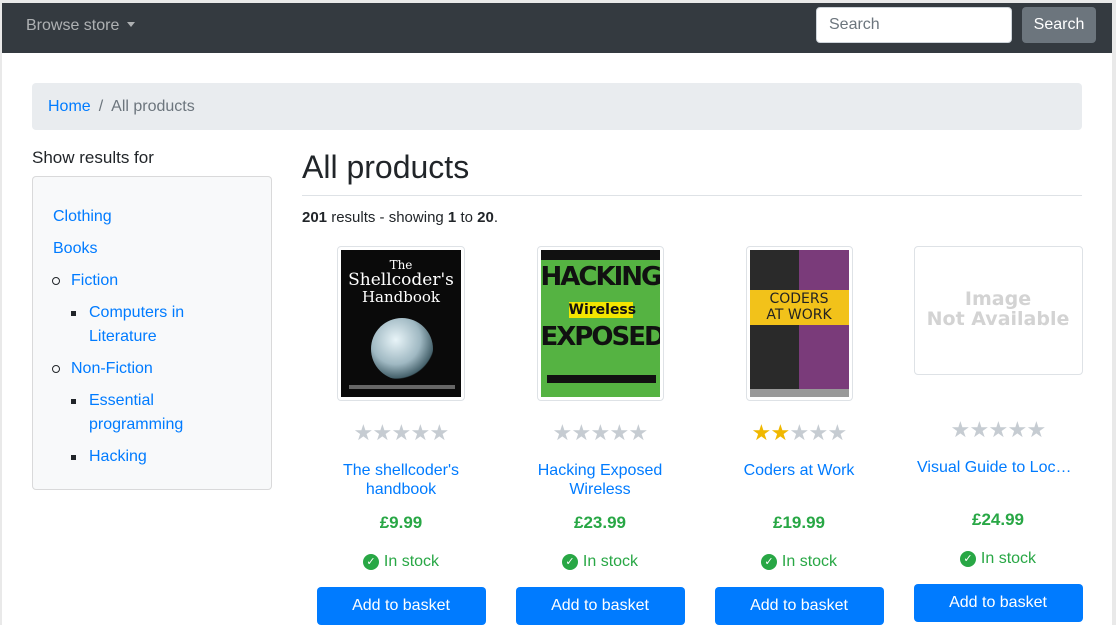 The height and width of the screenshot is (625, 1116). What do you see at coordinates (600, 522) in the screenshot?
I see `product-price: £23.99` at bounding box center [600, 522].